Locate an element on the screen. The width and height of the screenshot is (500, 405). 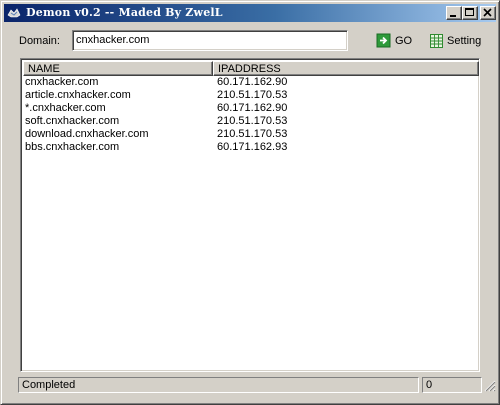
close-button is located at coordinates (488, 13).